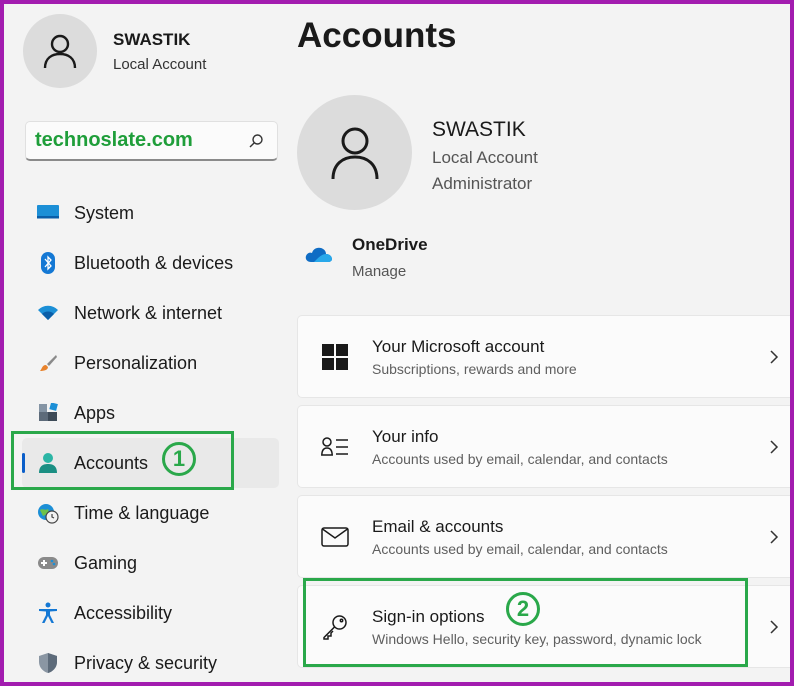 The width and height of the screenshot is (794, 686). Describe the element at coordinates (335, 447) in the screenshot. I see `person-list-icon` at that location.